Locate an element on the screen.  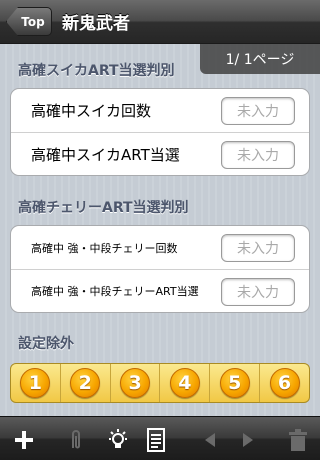
table-row: 高確中 強・中段チェリー回数 未入力 is located at coordinates (160, 247).